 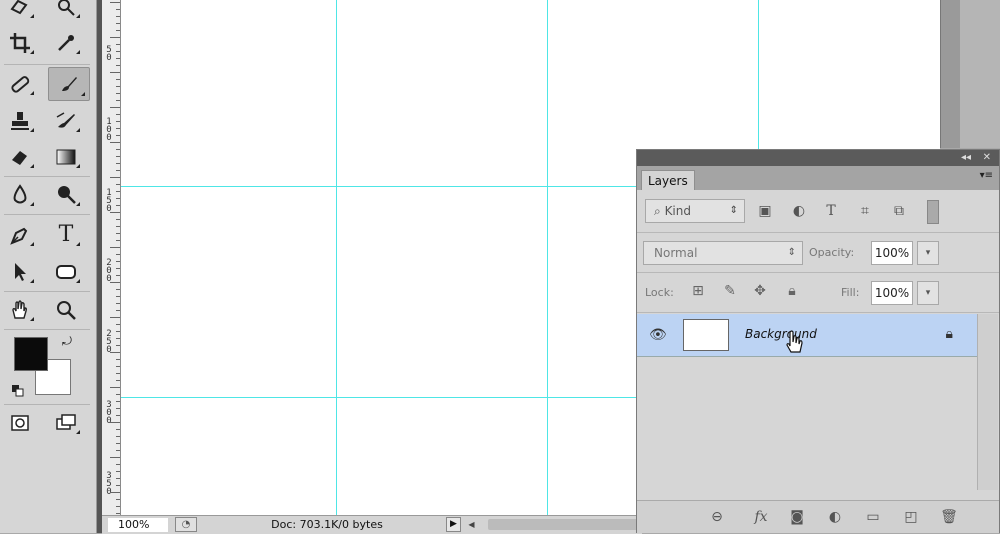 I want to click on adjustment-filter-icon: ◐, so click(x=799, y=211).